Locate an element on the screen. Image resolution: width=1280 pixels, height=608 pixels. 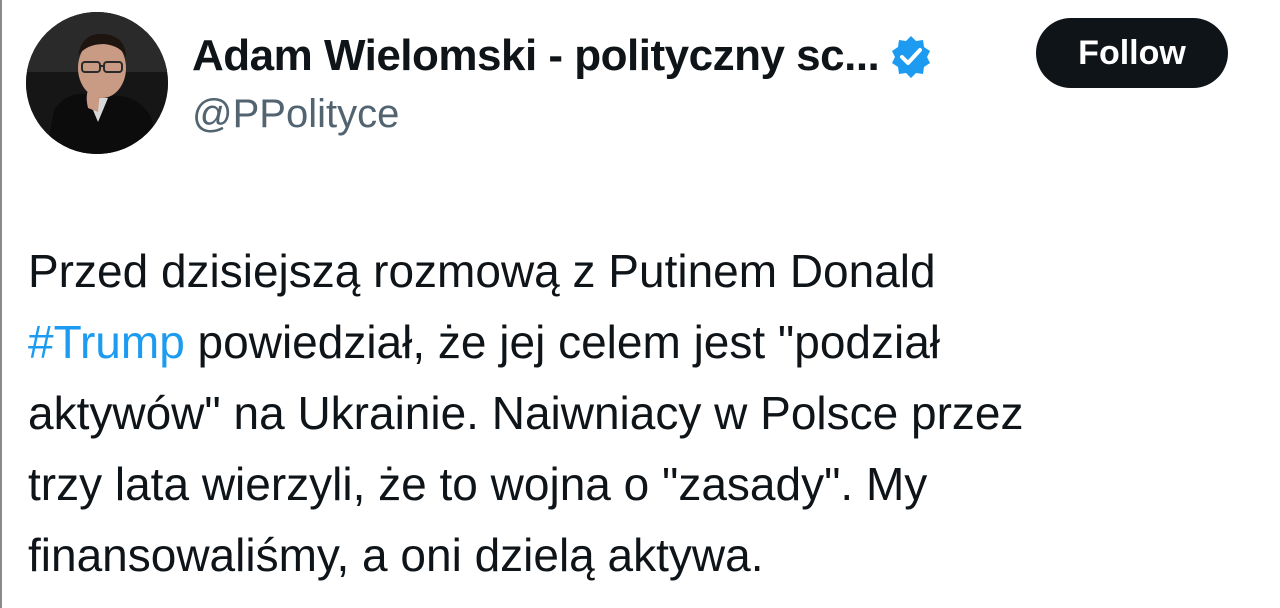
window-edge is located at coordinates (1, 304).